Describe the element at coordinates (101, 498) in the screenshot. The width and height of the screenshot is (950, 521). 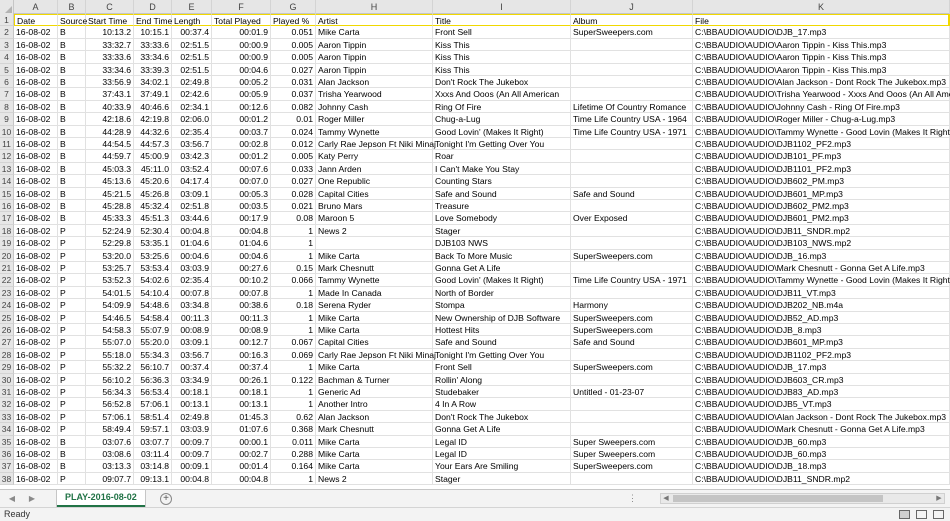
I see `sheet-tab-play: PLAY-2016-08-02` at that location.